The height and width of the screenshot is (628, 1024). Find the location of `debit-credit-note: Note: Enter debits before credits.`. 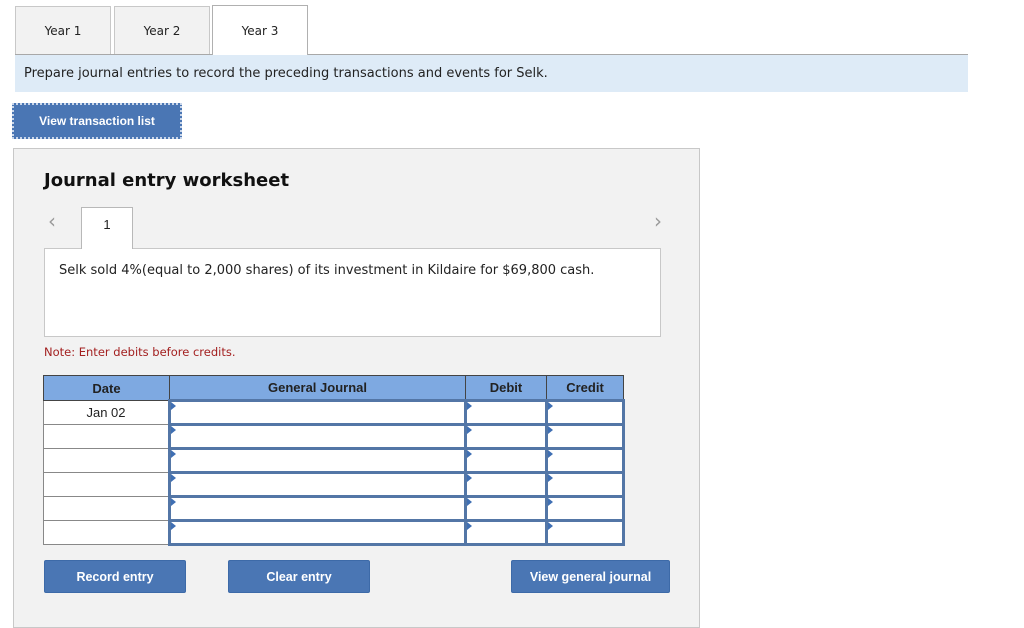

debit-credit-note: Note: Enter debits before credits. is located at coordinates (140, 352).